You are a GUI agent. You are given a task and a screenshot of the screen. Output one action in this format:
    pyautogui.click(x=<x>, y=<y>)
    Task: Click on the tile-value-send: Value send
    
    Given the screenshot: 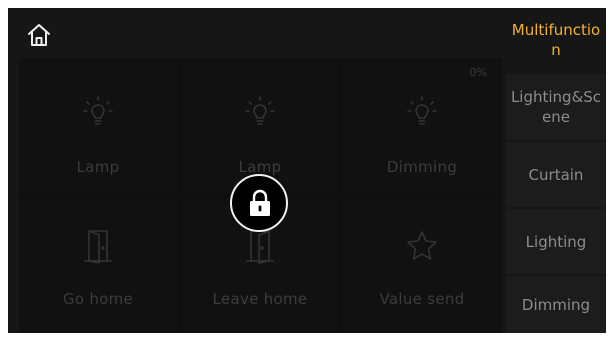 What is the action you would take?
    pyautogui.click(x=422, y=265)
    